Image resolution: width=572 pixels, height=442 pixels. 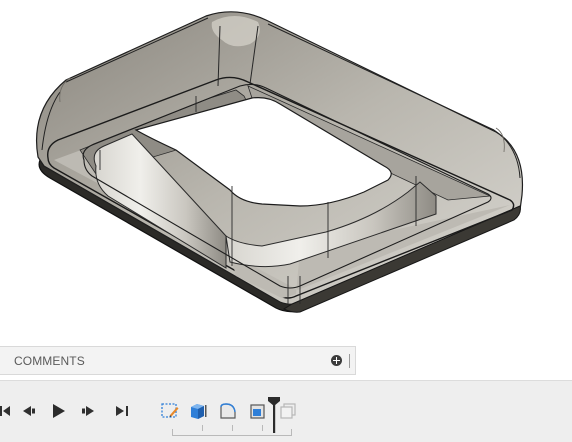 What do you see at coordinates (170, 411) in the screenshot?
I see `sketch-icon` at bounding box center [170, 411].